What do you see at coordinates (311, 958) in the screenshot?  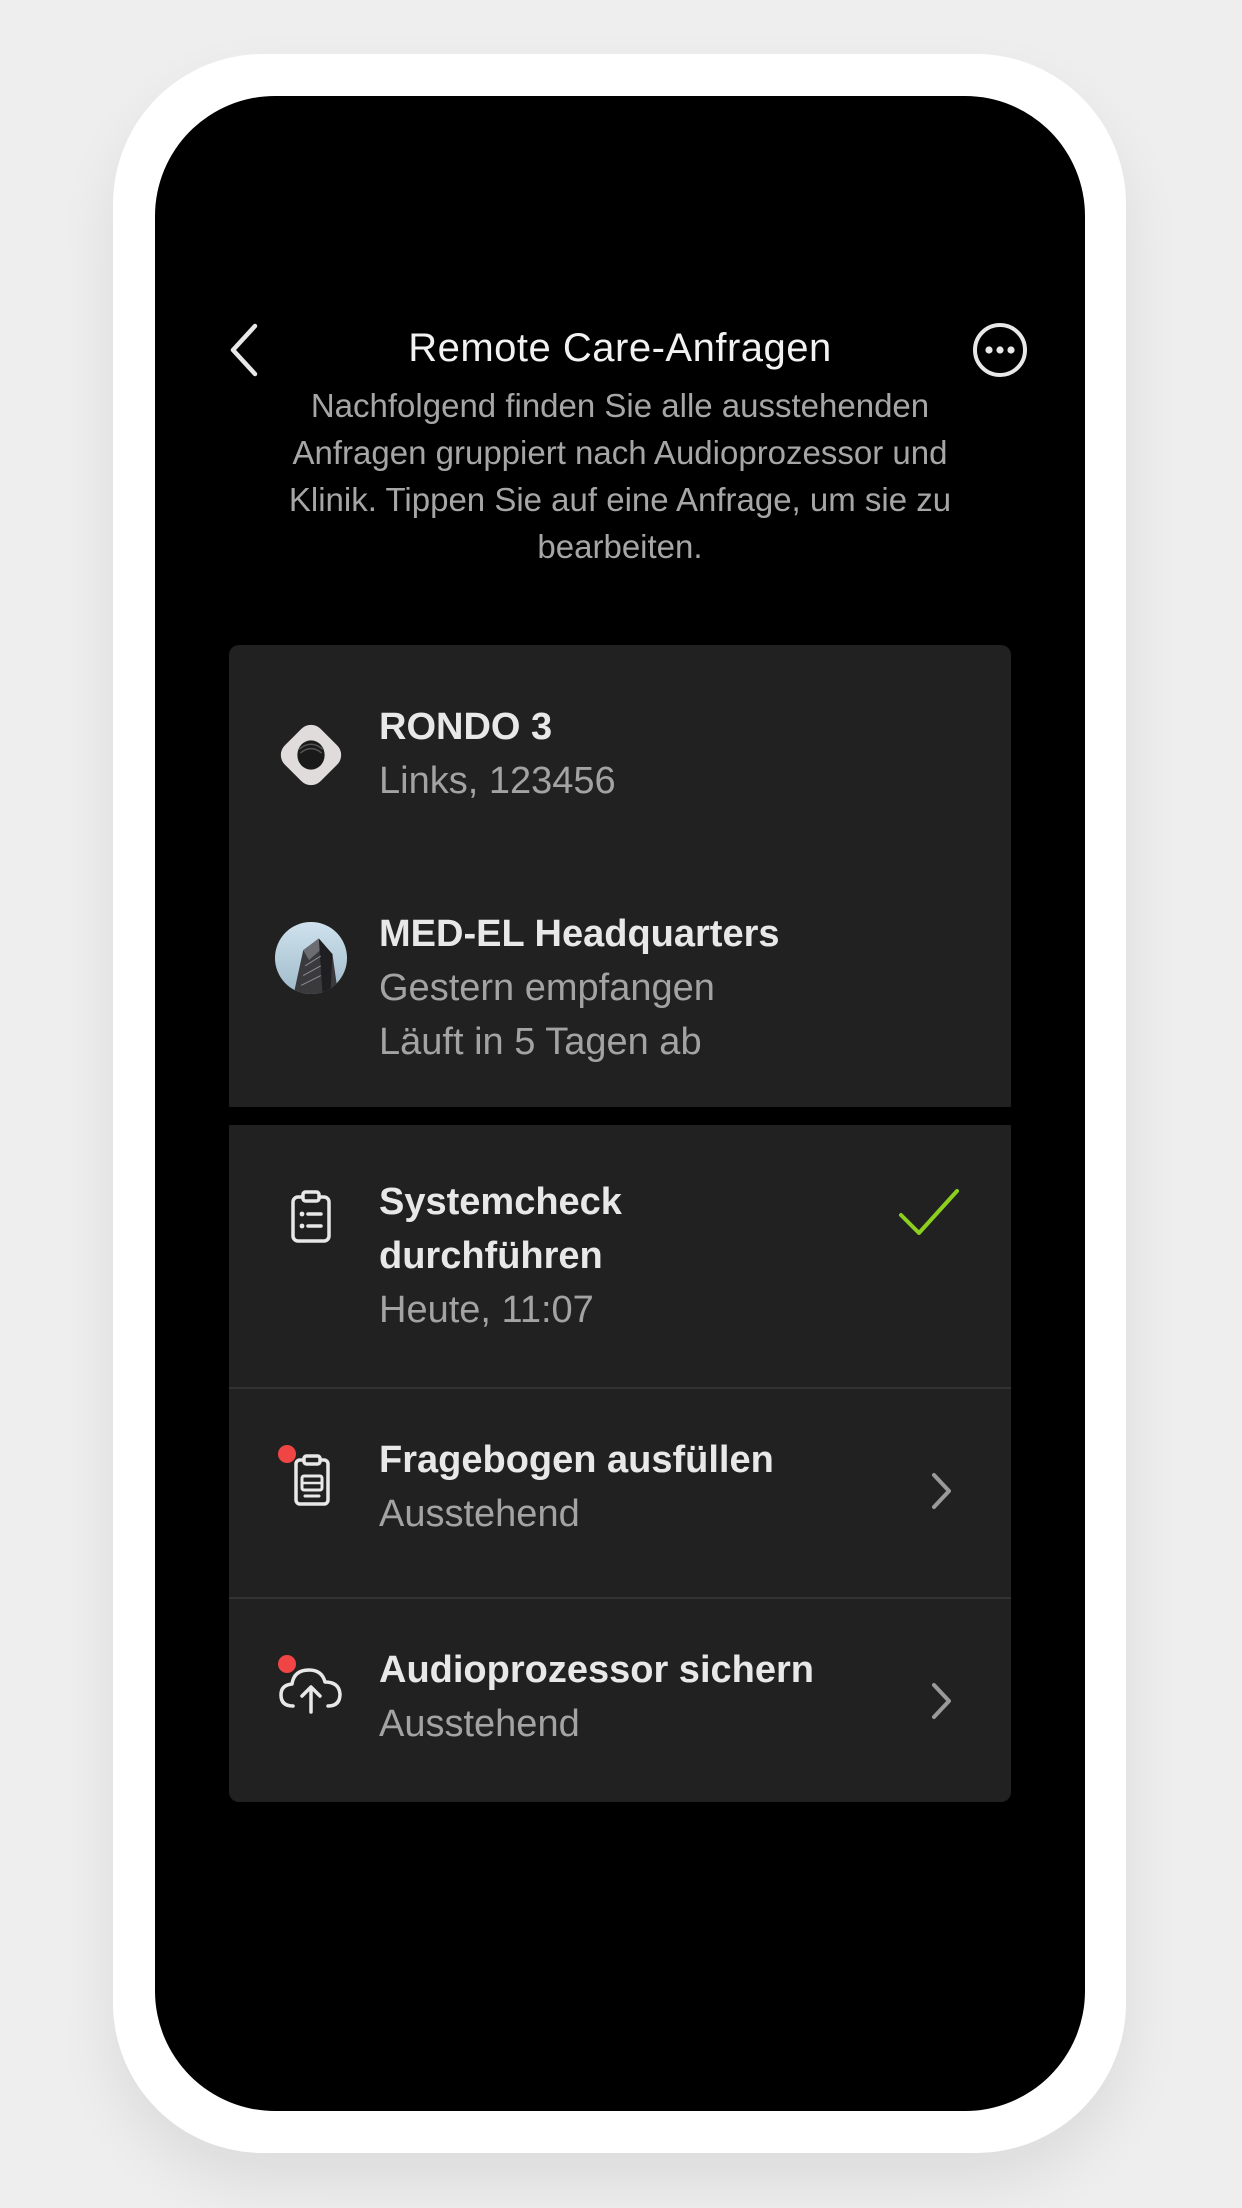 I see `clinic-avatar` at bounding box center [311, 958].